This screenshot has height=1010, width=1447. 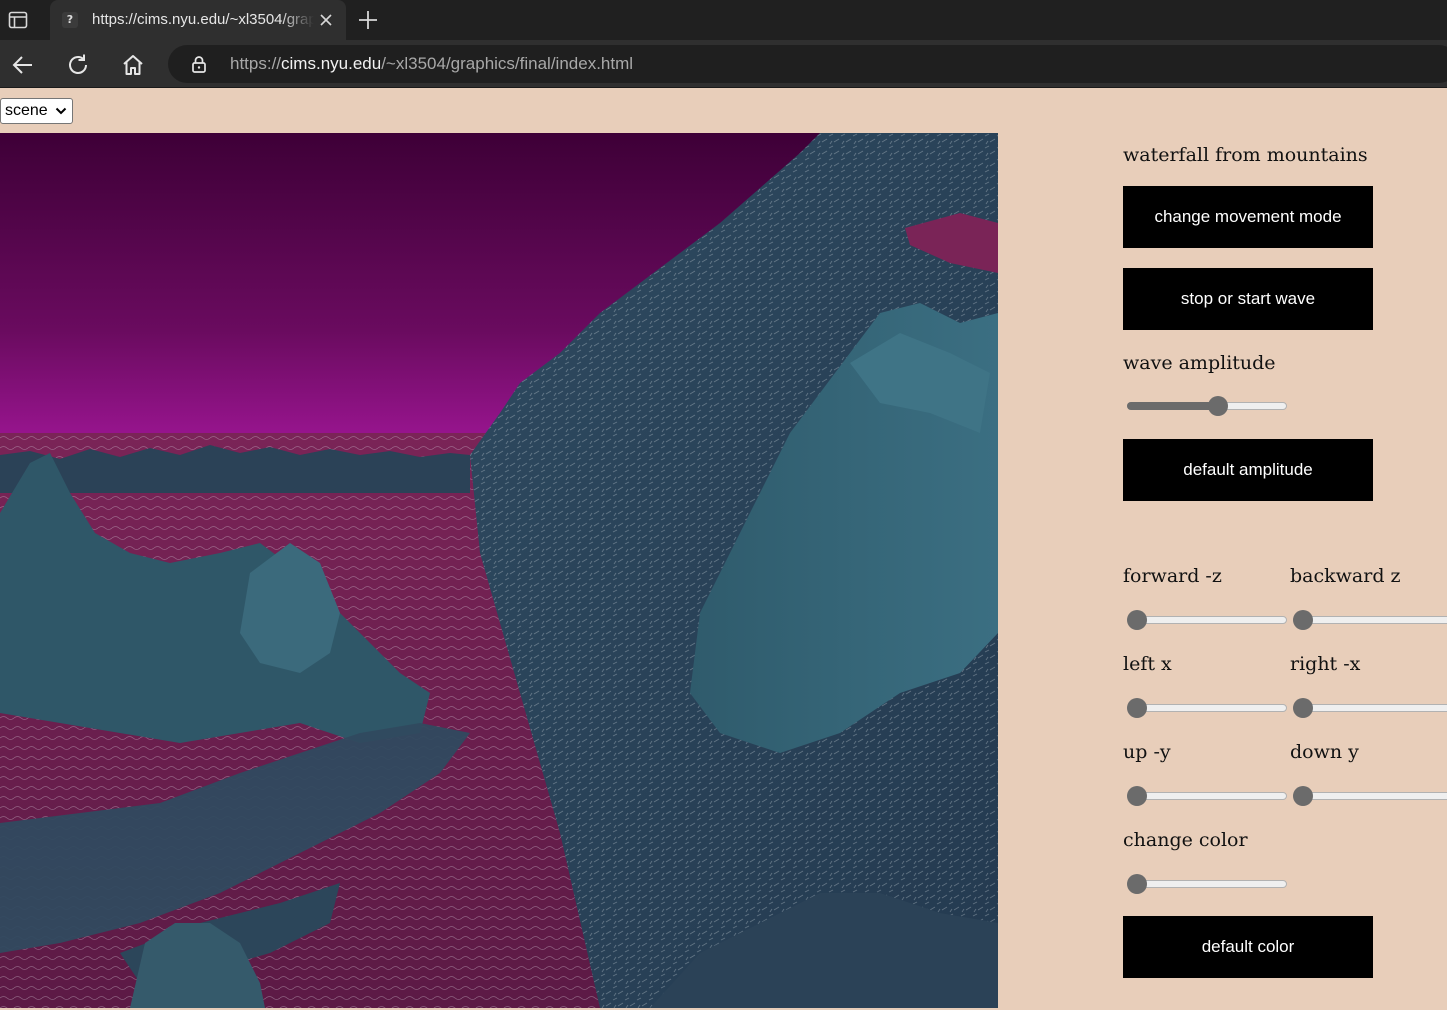 What do you see at coordinates (26, 110) in the screenshot?
I see `scene-select-value: scene` at bounding box center [26, 110].